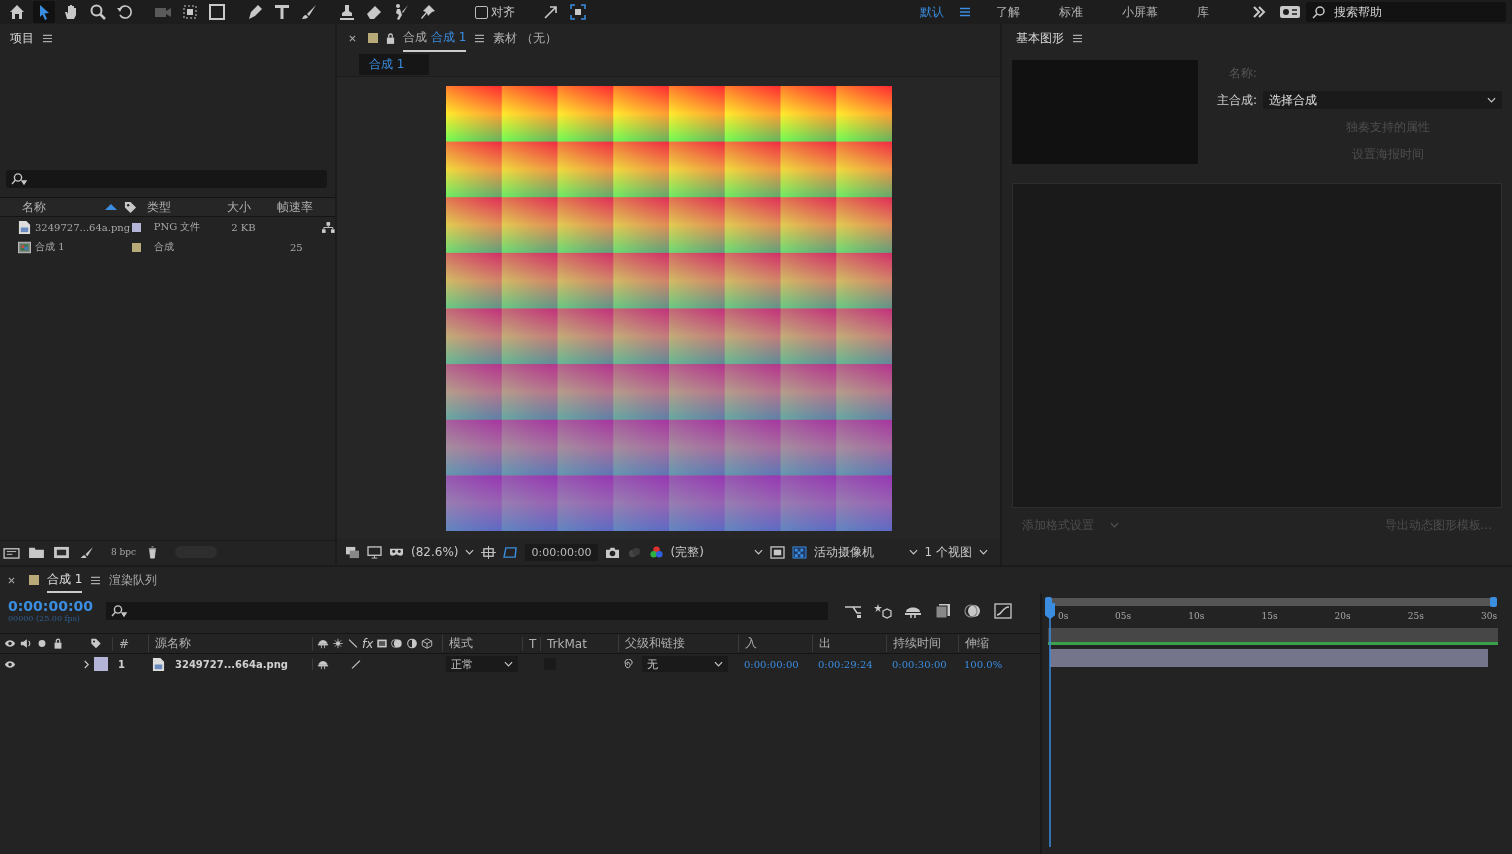 The width and height of the screenshot is (1512, 854). Describe the element at coordinates (1382, 100) in the screenshot. I see `master-comp-dropdown: 选择合成` at that location.